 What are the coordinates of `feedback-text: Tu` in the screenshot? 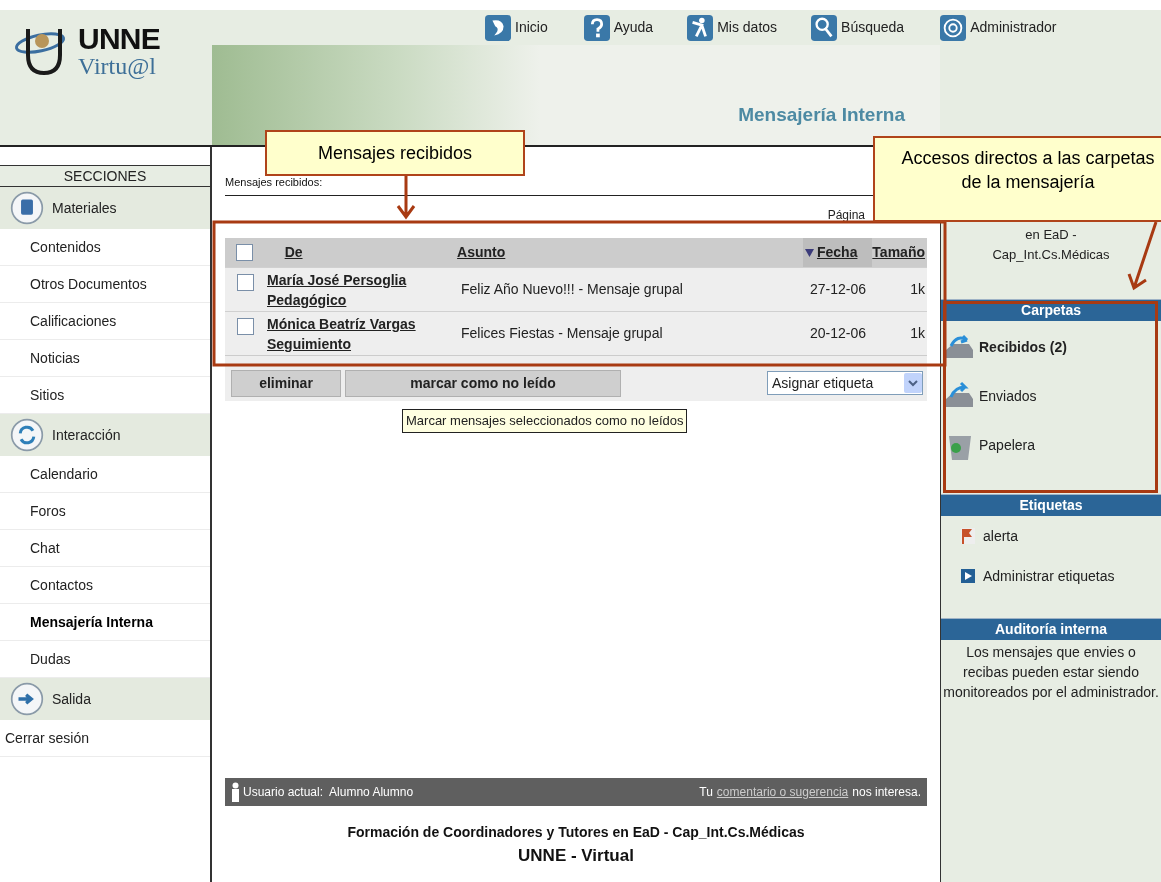 It's located at (706, 792).